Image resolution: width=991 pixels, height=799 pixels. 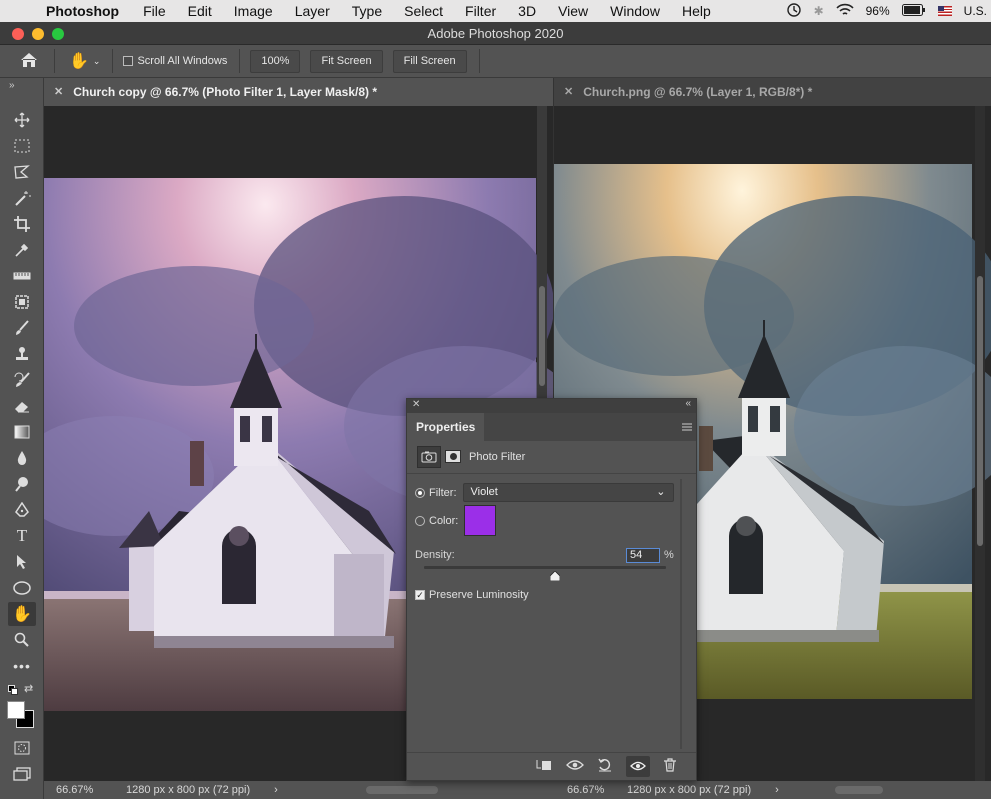 What do you see at coordinates (22, 276) in the screenshot?
I see `ruler-tool-icon` at bounding box center [22, 276].